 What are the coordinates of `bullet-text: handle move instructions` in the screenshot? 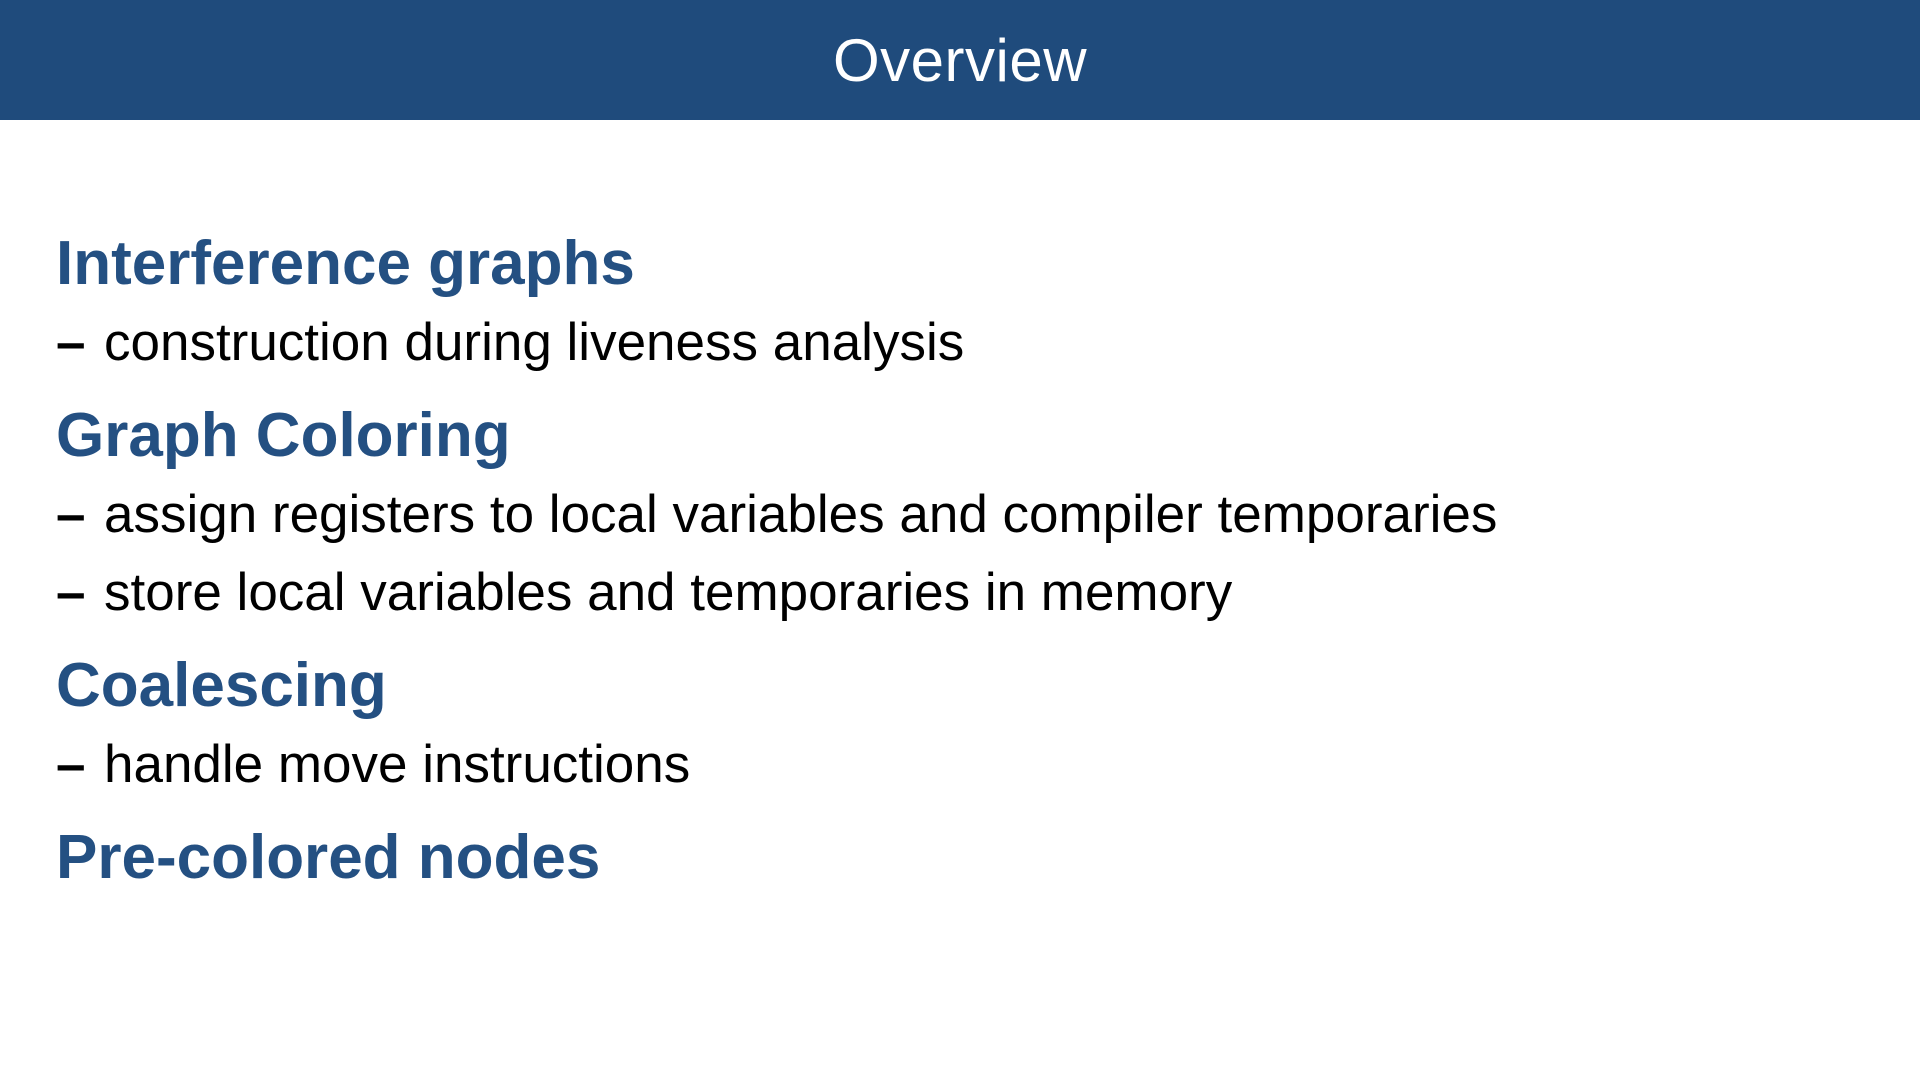 It's located at (397, 764).